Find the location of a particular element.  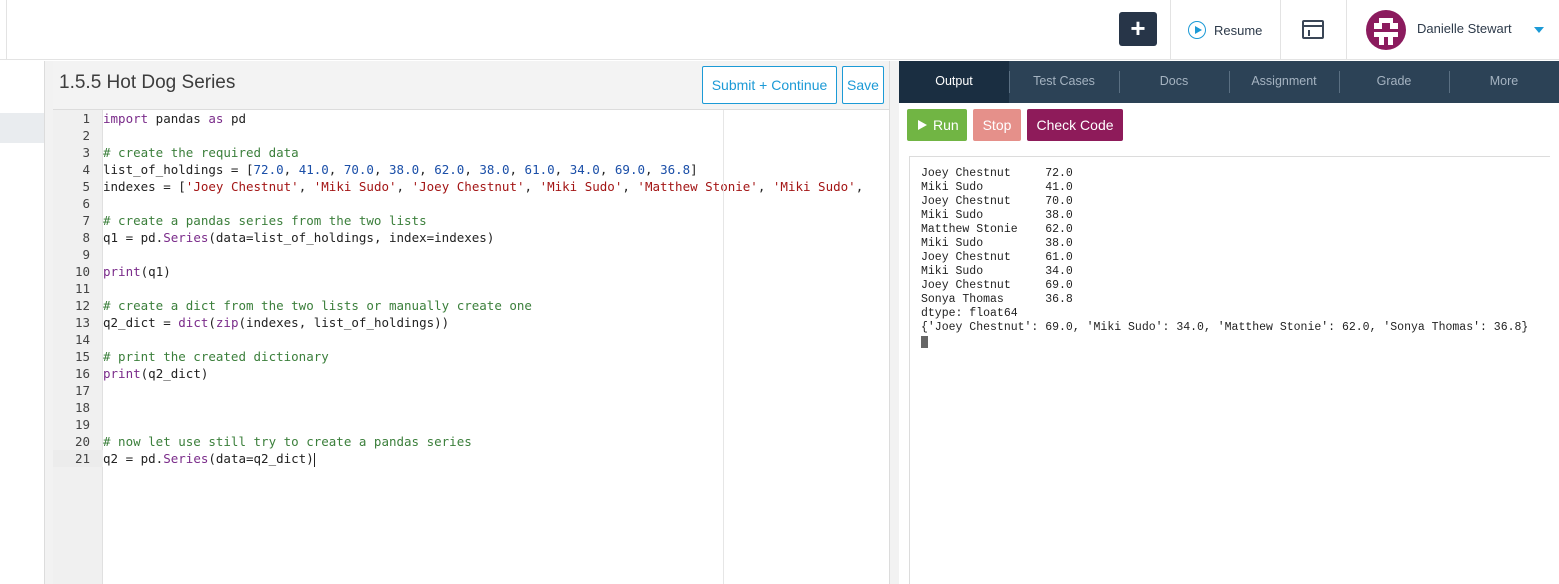

line-number: 1 is located at coordinates (86, 118).